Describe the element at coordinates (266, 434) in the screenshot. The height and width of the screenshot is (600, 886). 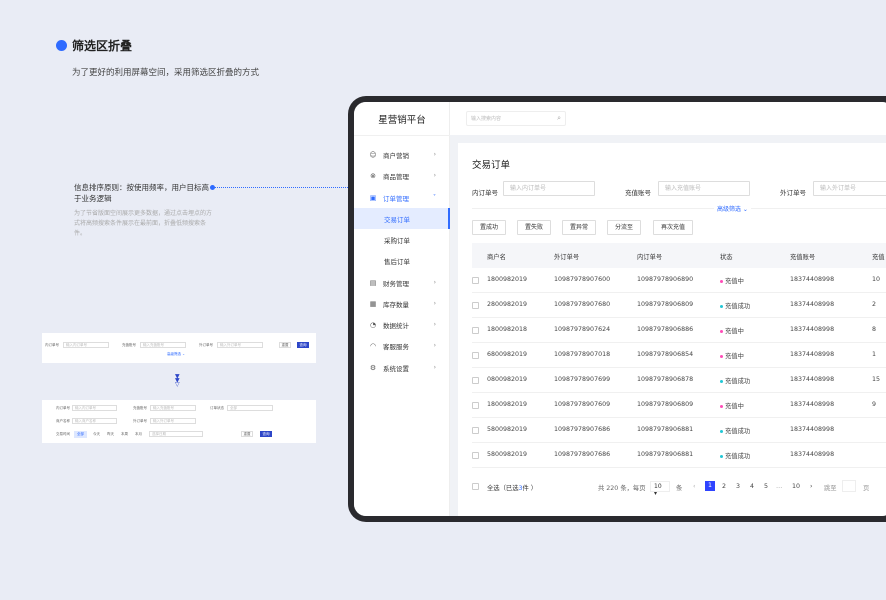
I see `mock-query: 查询` at that location.